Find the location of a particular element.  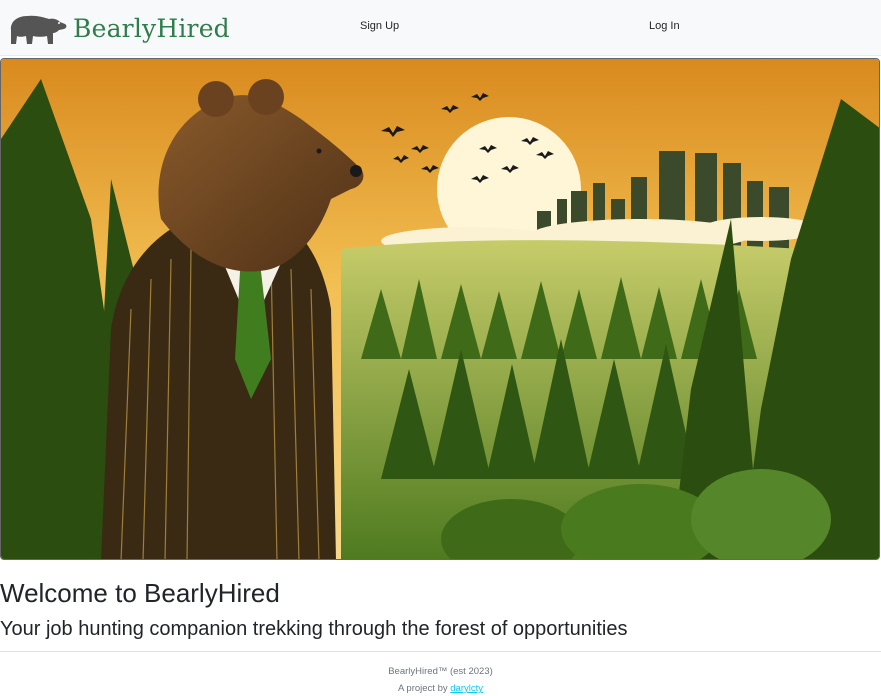

nav-sign-up-link: Sign Up is located at coordinates (379, 26).